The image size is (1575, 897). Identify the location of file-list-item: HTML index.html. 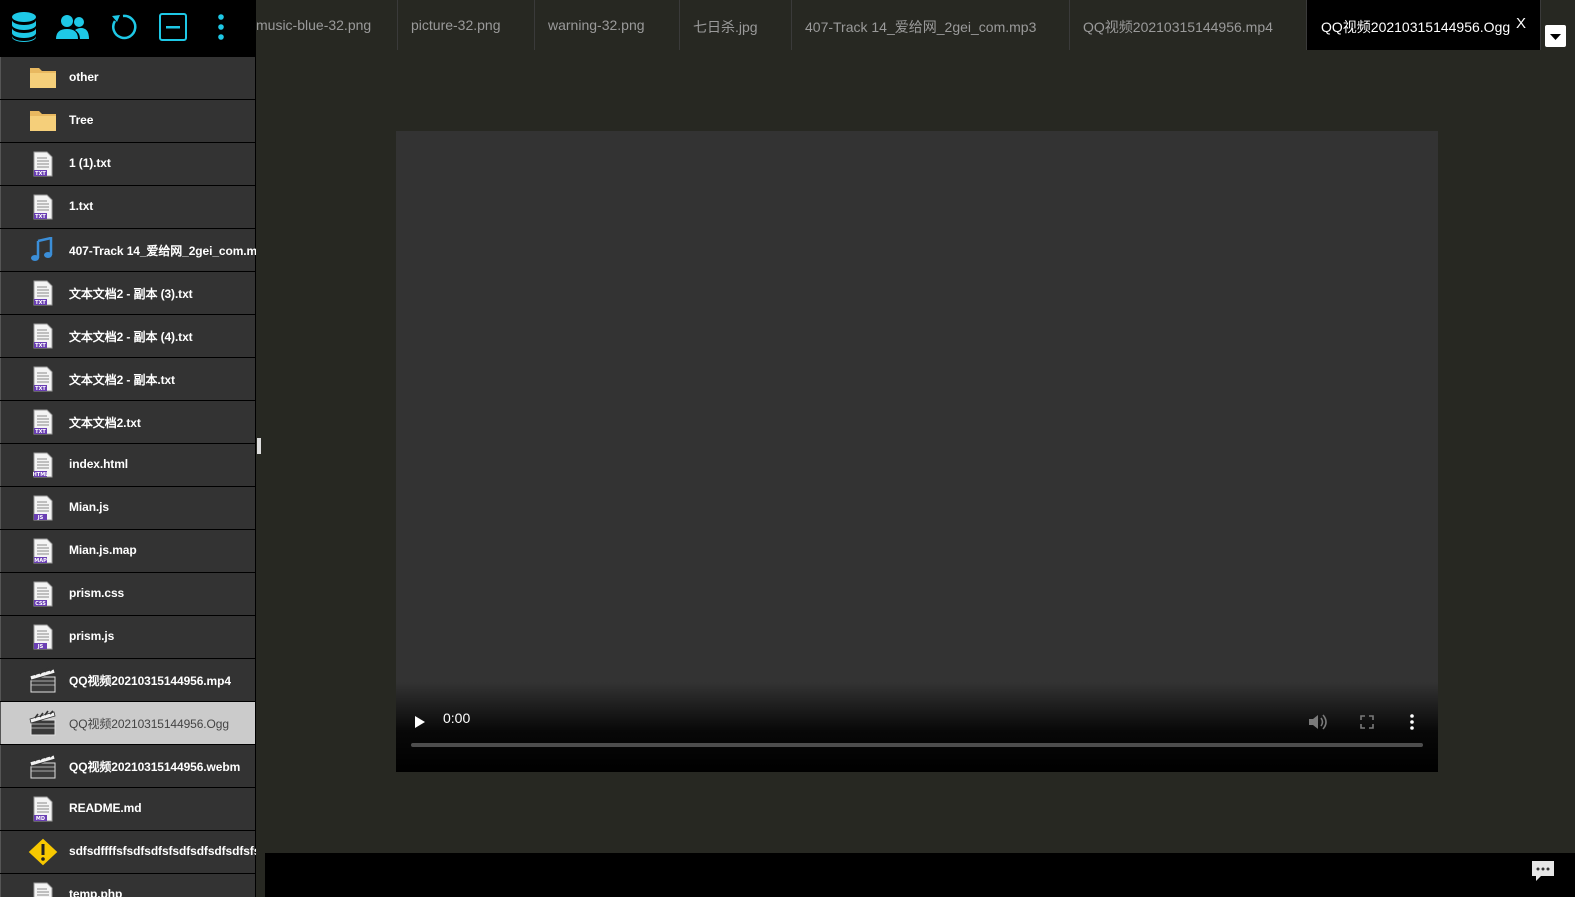
(127, 465).